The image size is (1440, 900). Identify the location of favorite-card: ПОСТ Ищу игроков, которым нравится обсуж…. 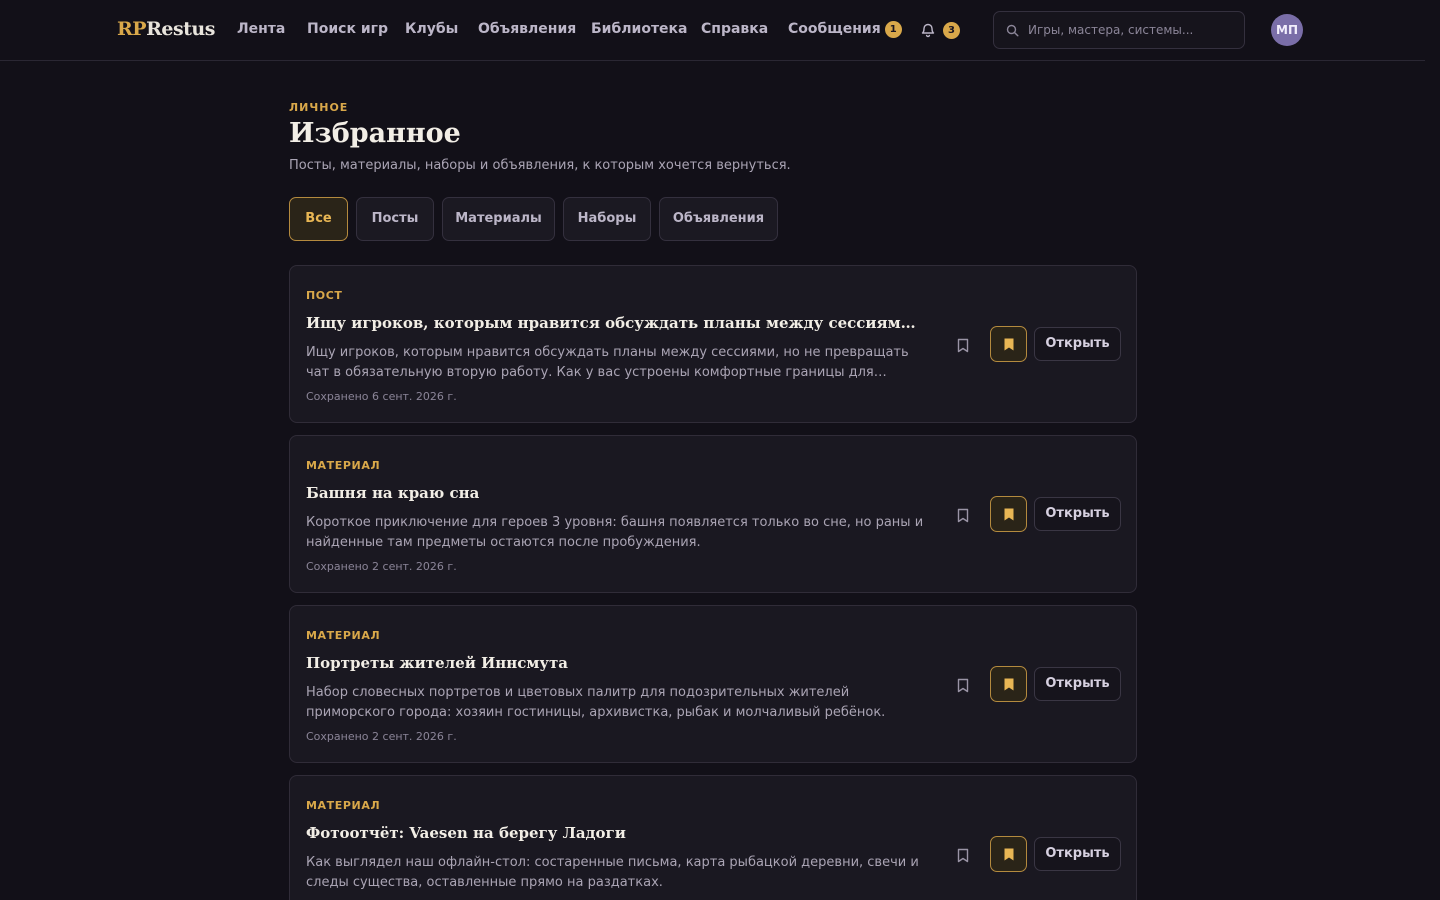
(713, 344).